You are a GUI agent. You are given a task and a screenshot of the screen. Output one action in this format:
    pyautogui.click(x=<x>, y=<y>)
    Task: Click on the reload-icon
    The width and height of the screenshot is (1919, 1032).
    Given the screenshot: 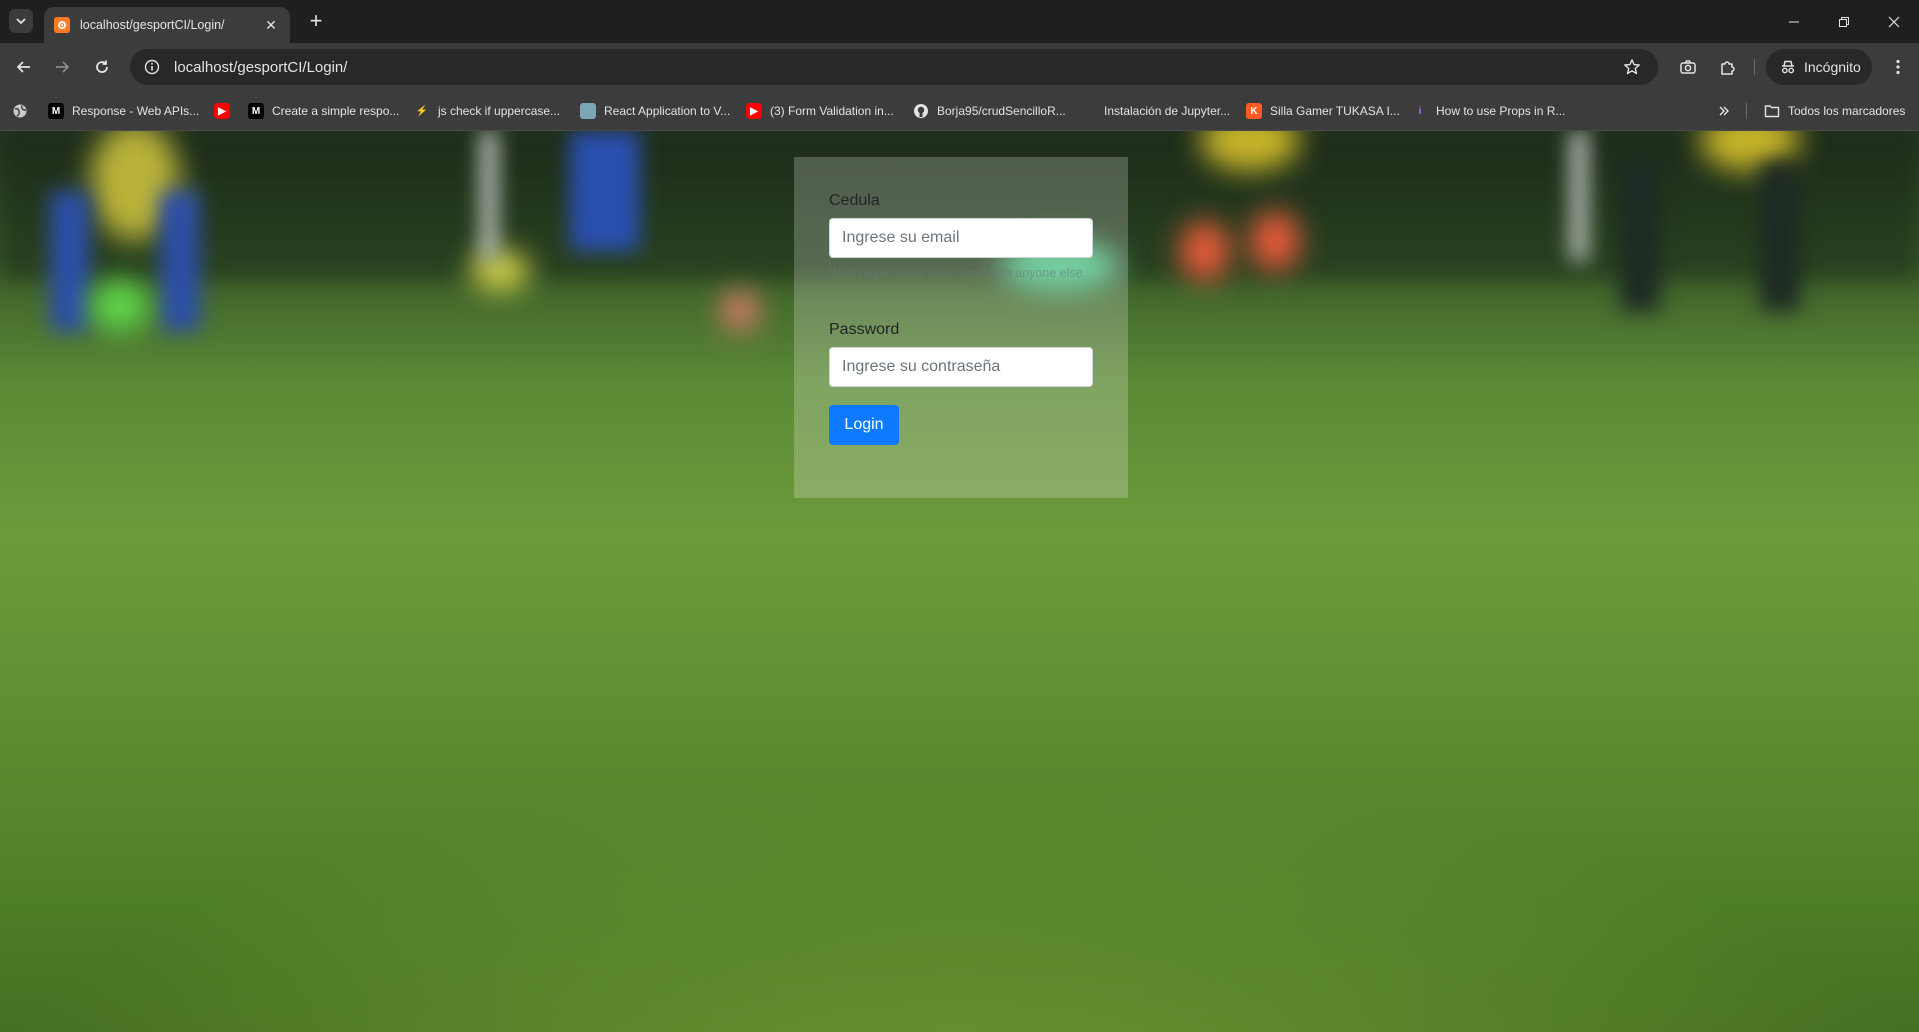 What is the action you would take?
    pyautogui.click(x=102, y=66)
    